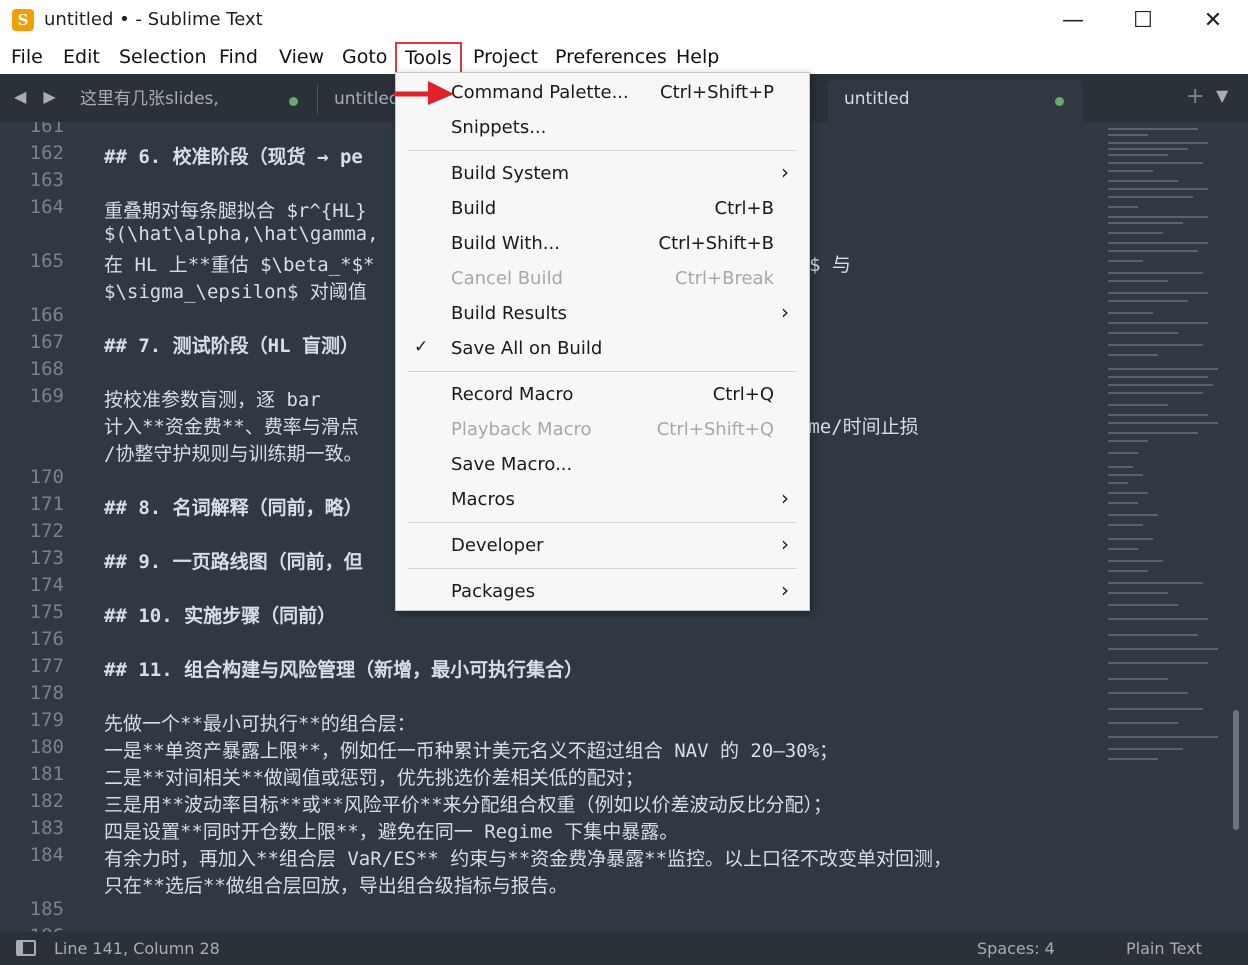  Describe the element at coordinates (46, 720) in the screenshot. I see `line-number: 179` at that location.